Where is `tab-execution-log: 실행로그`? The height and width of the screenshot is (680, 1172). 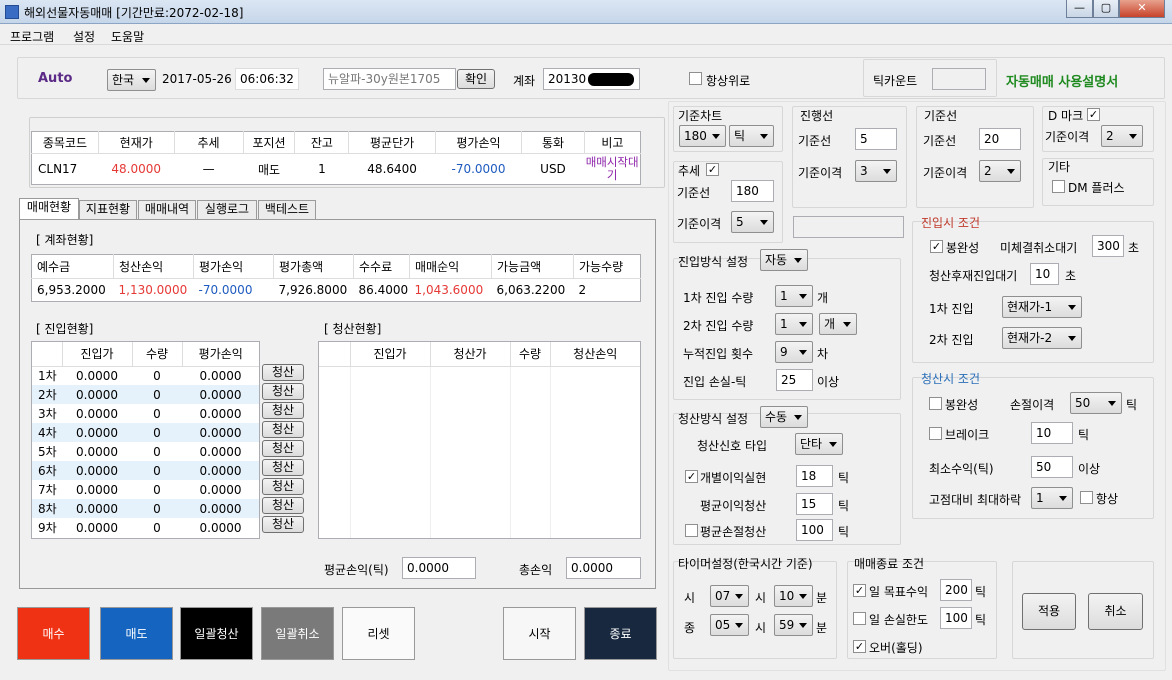 tab-execution-log: 실행로그 is located at coordinates (227, 209).